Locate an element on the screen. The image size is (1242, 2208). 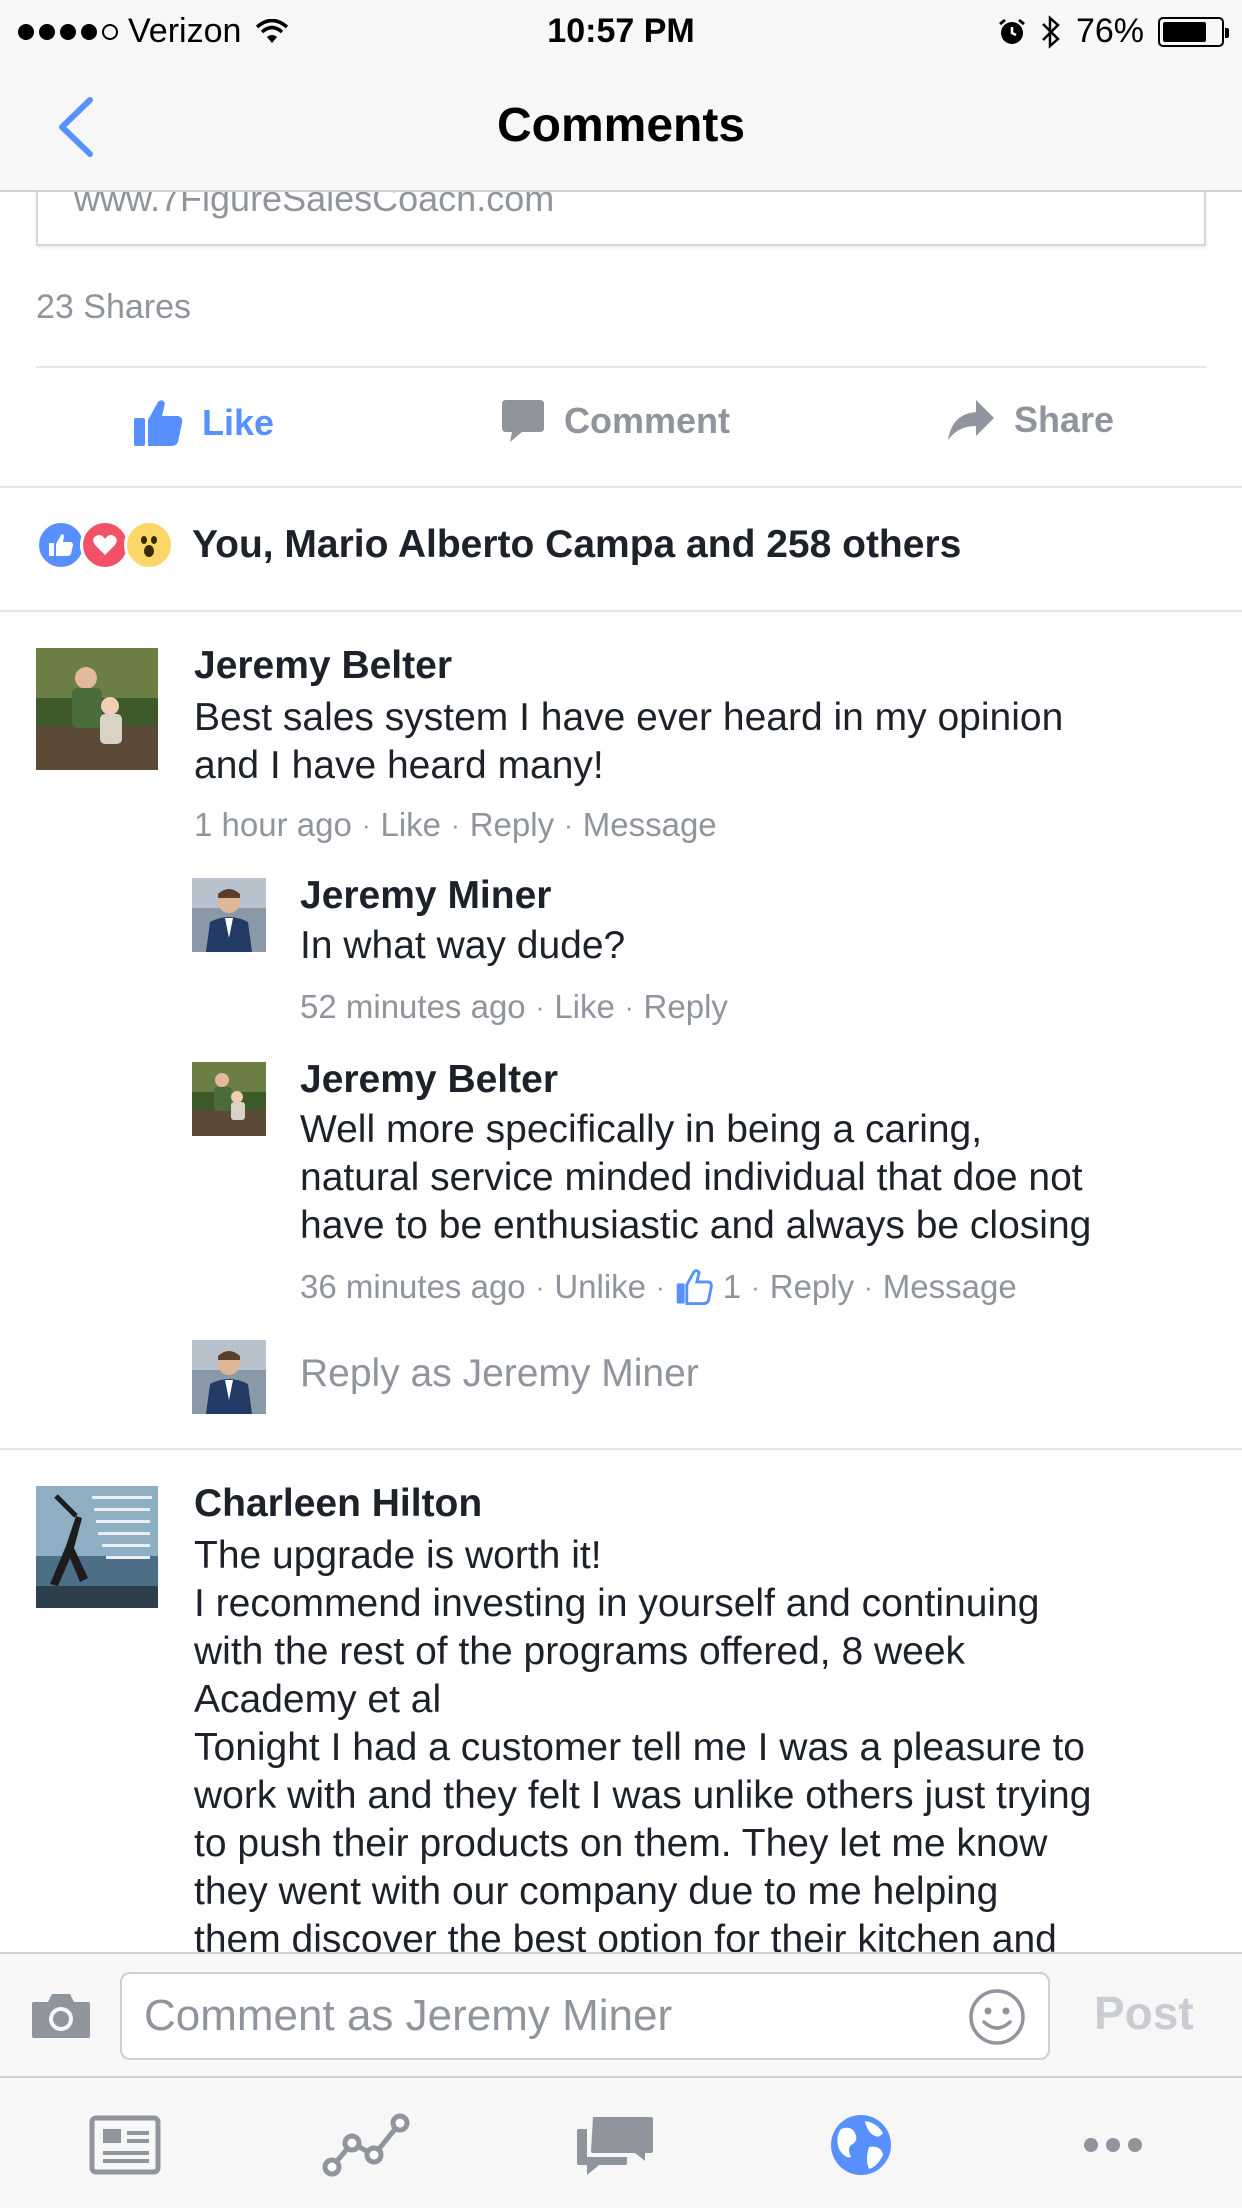
post-button: Post is located at coordinates (1144, 2013).